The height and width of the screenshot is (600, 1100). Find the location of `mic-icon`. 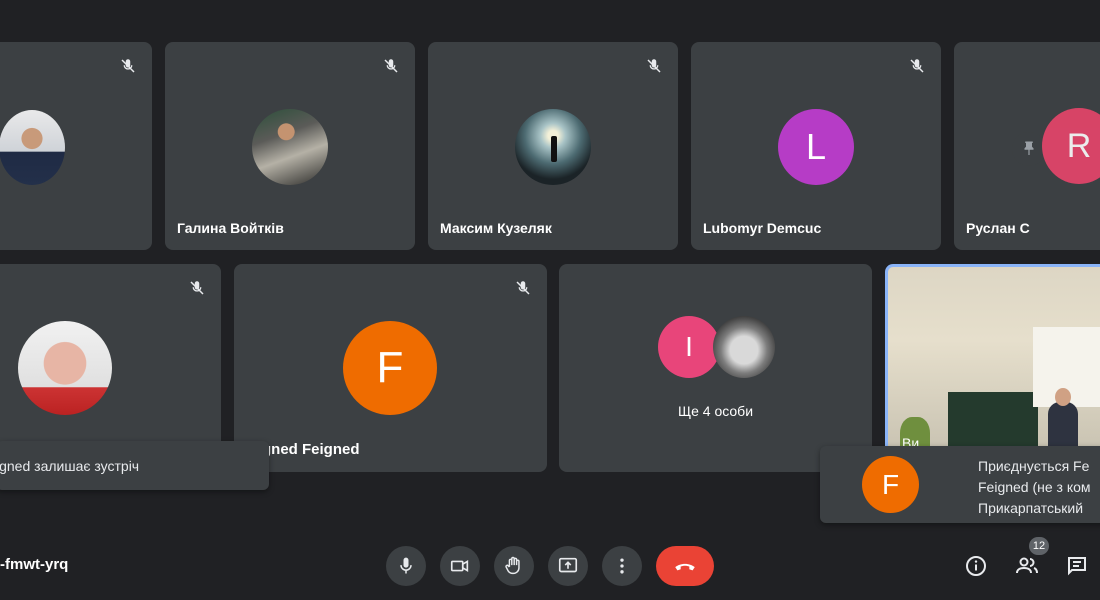

mic-icon is located at coordinates (406, 565).